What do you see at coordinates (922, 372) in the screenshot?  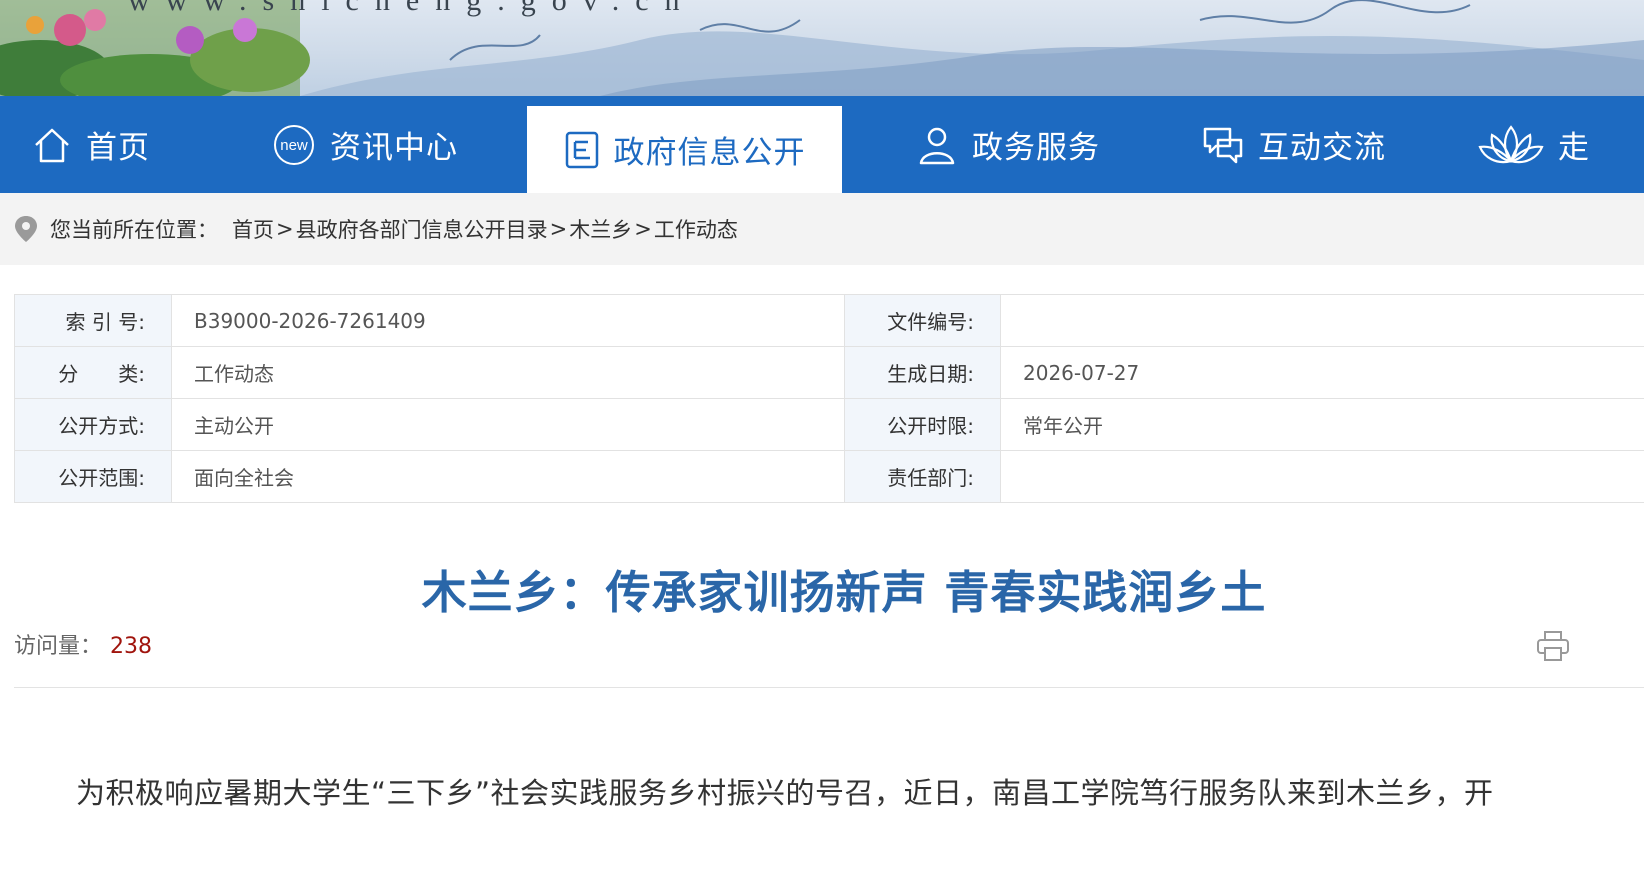 I see `meta-key-date: 生成日期:` at bounding box center [922, 372].